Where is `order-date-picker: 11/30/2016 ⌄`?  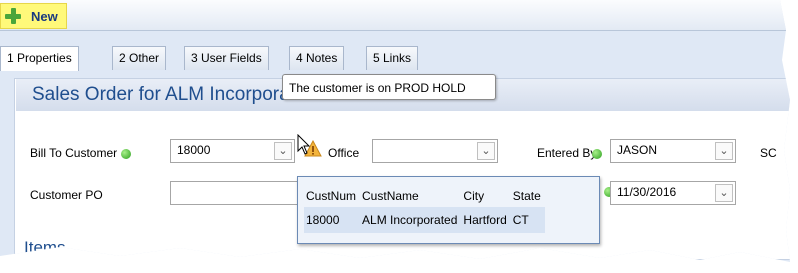
order-date-picker: 11/30/2016 ⌄ is located at coordinates (673, 193).